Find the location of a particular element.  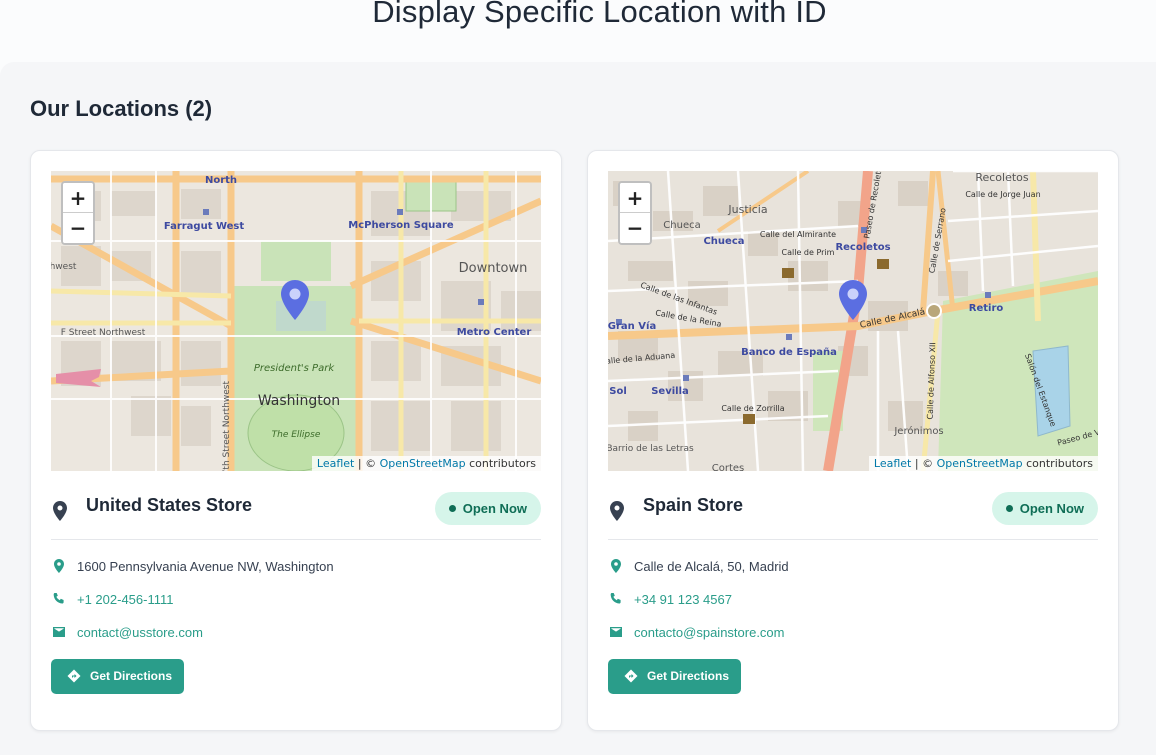

svg-text: President's Park is located at coordinates (294, 368).